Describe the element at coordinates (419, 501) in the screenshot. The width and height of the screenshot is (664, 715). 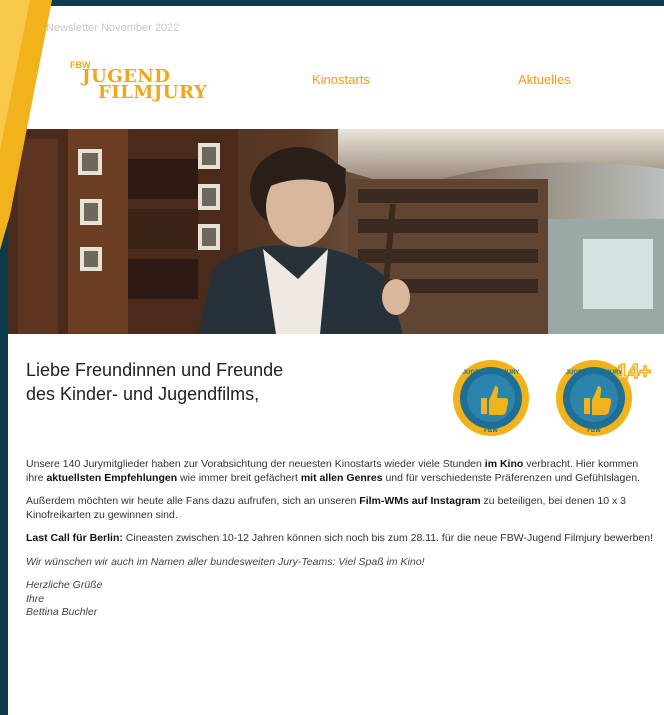
I see `instagram-link: Film-WMs auf Instagram` at that location.